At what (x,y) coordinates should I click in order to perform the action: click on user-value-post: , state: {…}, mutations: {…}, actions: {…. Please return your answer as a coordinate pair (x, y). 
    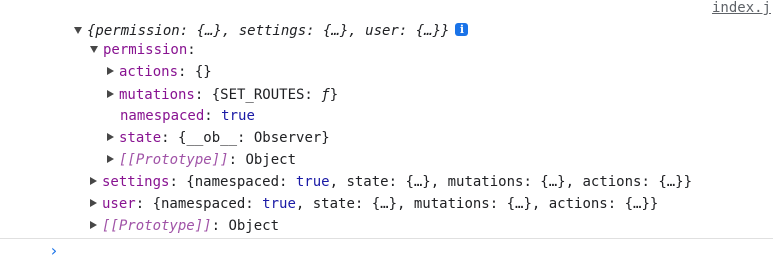
    Looking at the image, I should click on (477, 204).